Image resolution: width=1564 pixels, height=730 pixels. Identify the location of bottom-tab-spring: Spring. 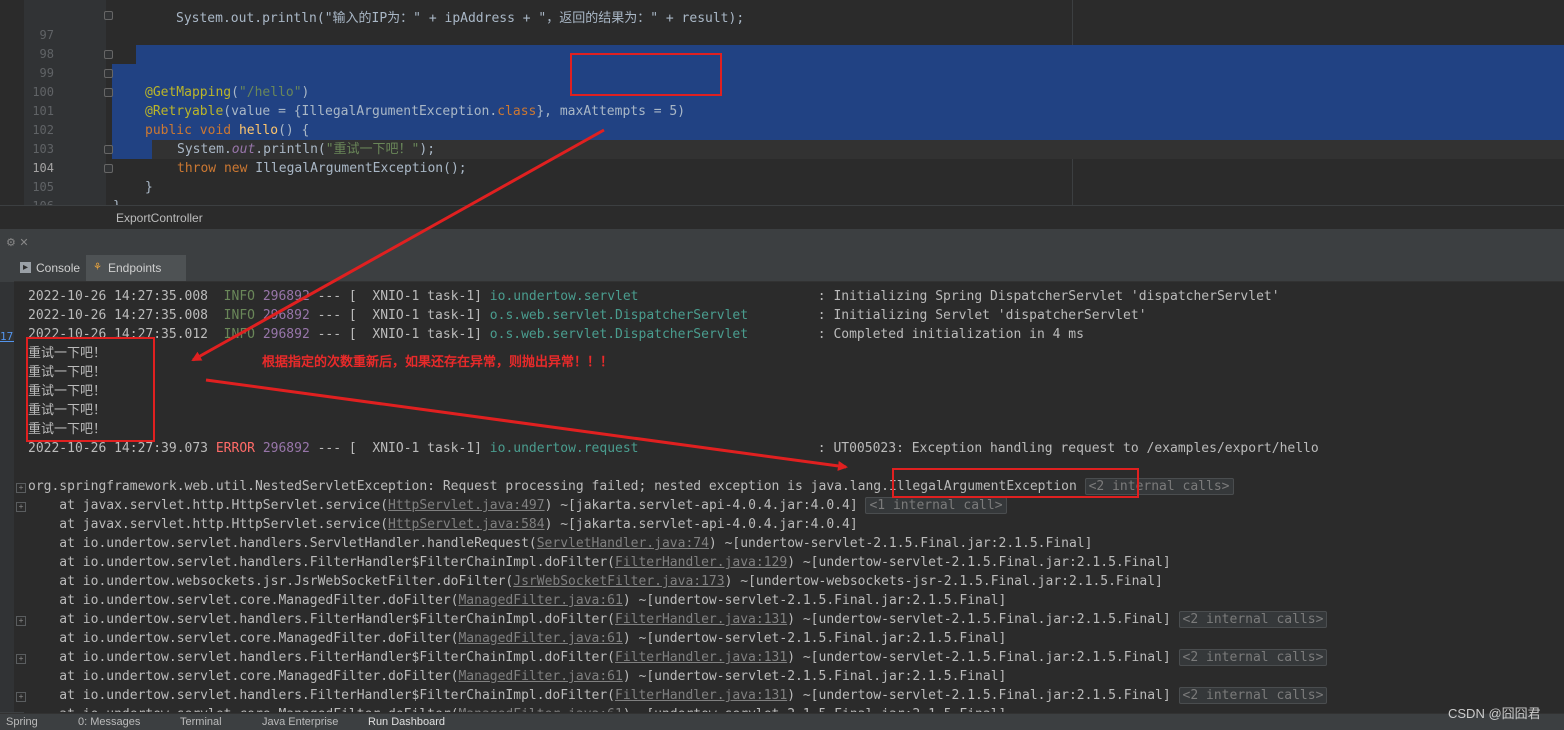
(22, 722).